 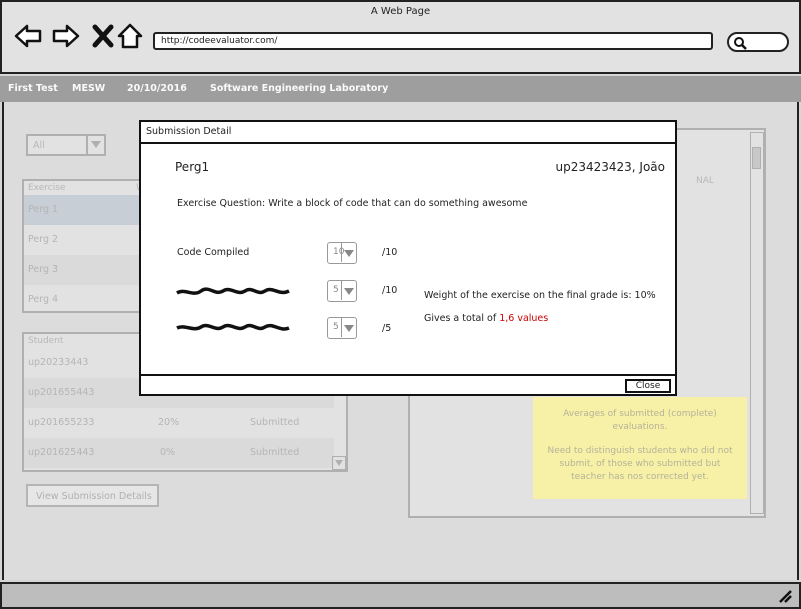 I want to click on criterion-3-select: 5, so click(x=342, y=328).